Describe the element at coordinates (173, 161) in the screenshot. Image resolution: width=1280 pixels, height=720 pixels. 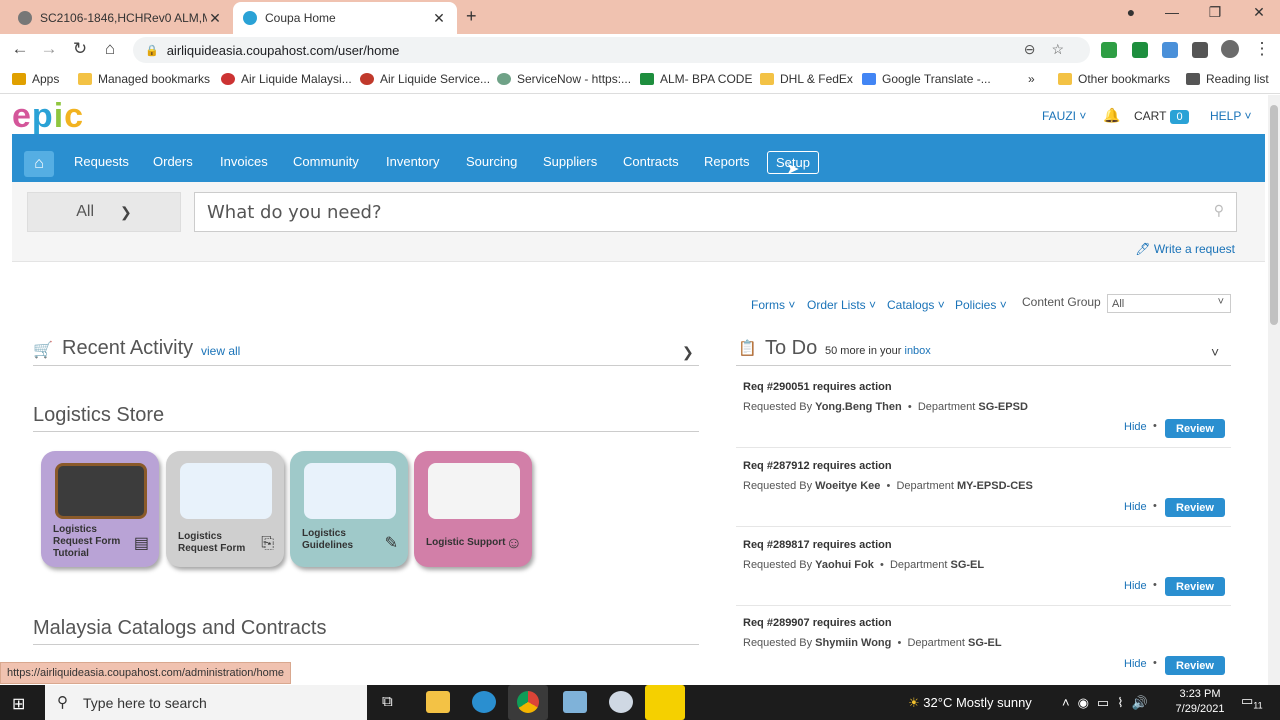
I see `nav-orders: Orders` at that location.